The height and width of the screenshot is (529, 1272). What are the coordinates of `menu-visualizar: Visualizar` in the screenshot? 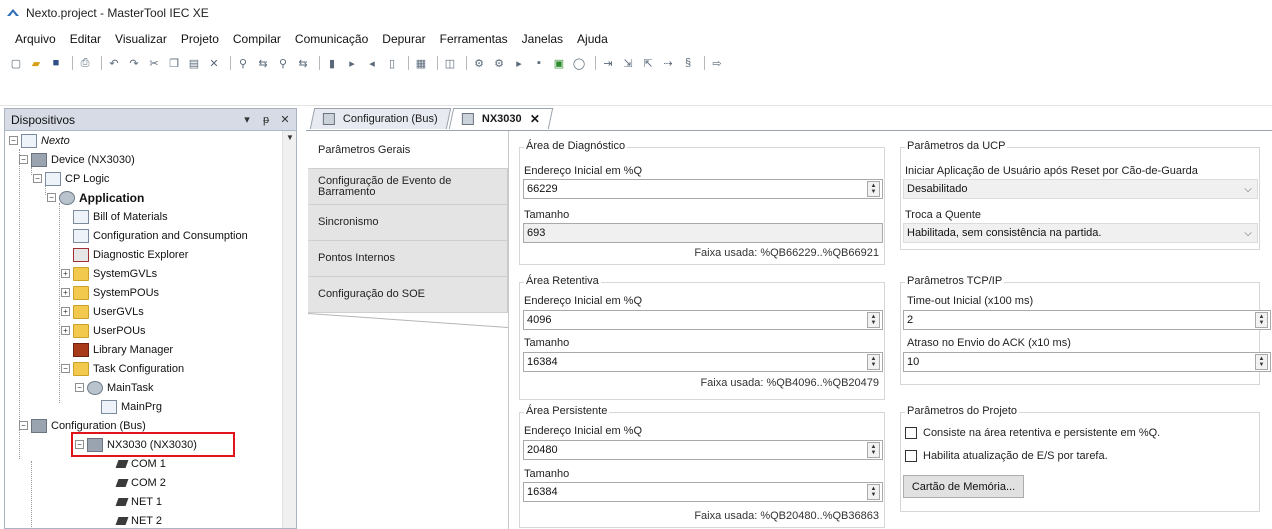 It's located at (141, 39).